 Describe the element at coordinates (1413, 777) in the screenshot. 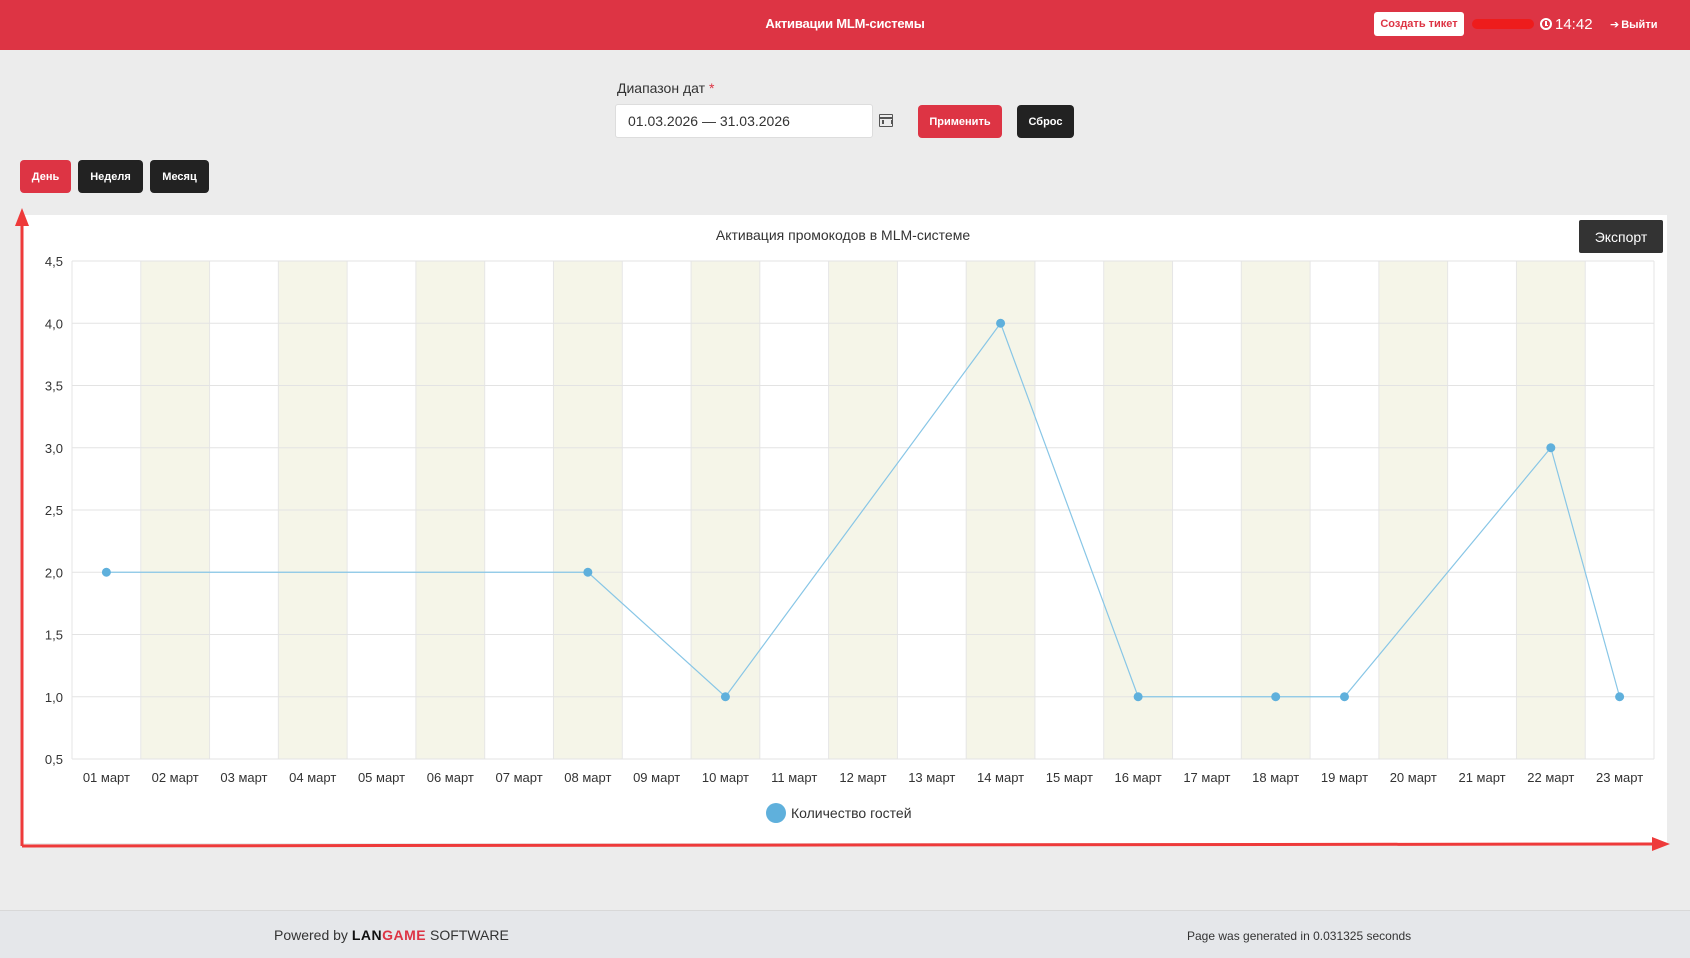

I see `x-tick-label: 20 март` at that location.